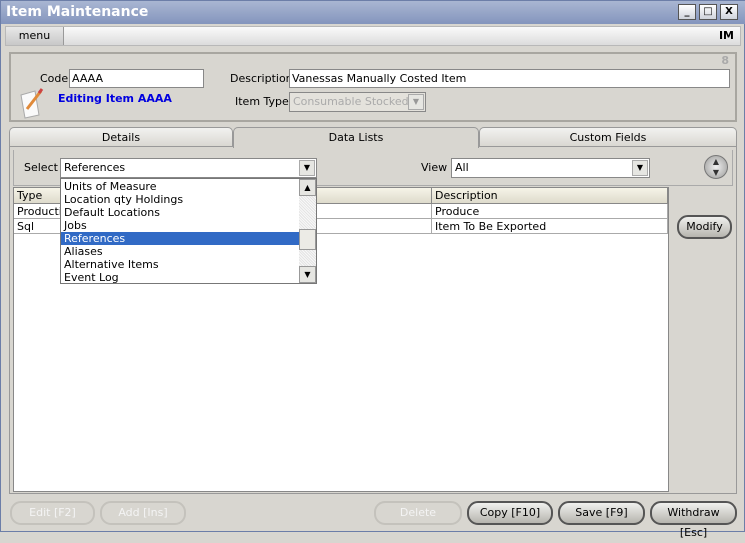 The width and height of the screenshot is (745, 543). I want to click on delete-button: Delete, so click(418, 513).